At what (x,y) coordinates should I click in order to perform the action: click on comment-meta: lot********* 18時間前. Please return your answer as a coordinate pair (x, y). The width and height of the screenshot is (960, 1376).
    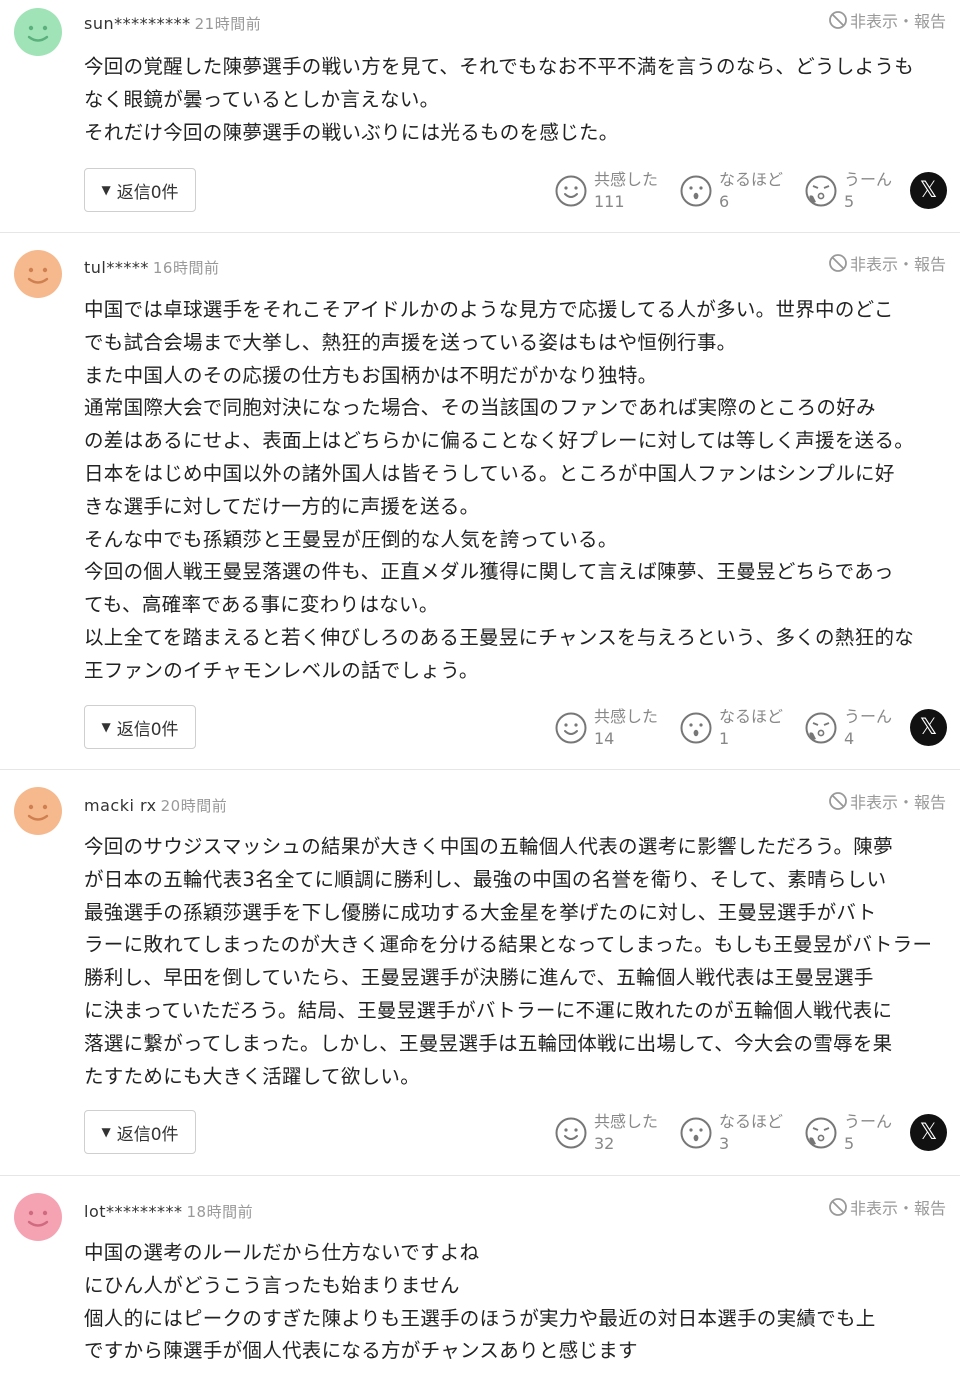
    Looking at the image, I should click on (168, 1211).